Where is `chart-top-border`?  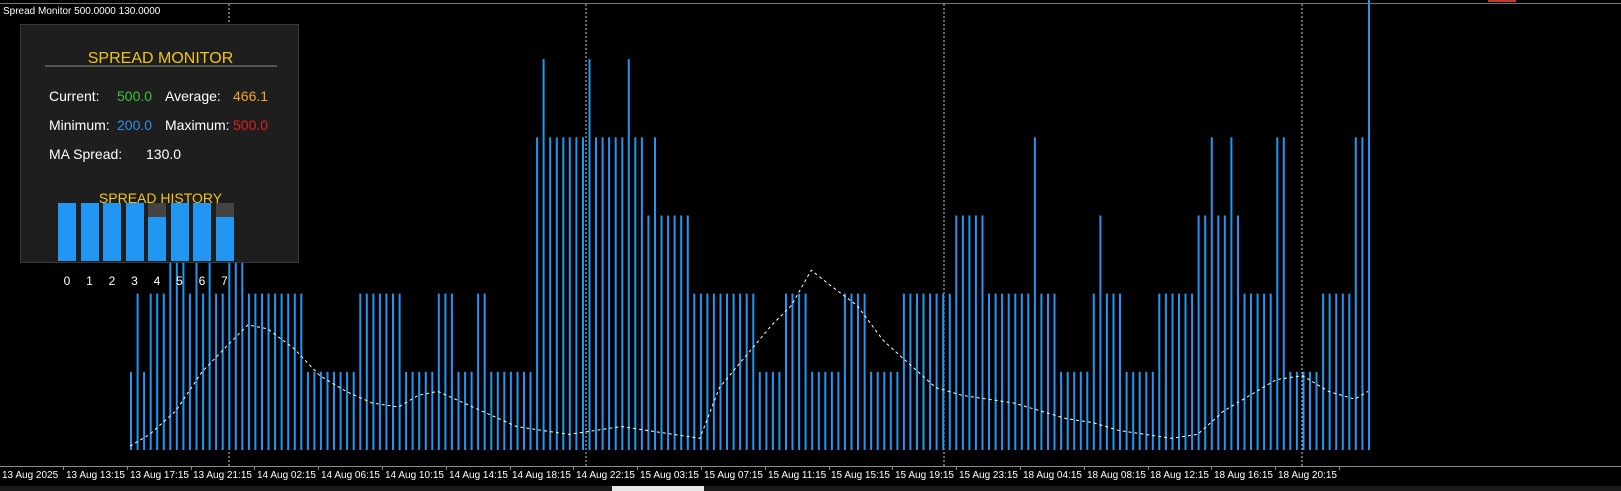 chart-top-border is located at coordinates (810, 3).